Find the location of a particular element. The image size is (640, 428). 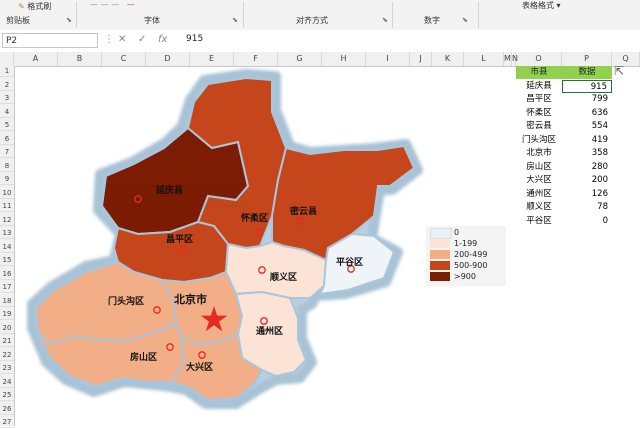

table-cell-name: 房山区 is located at coordinates (539, 167).